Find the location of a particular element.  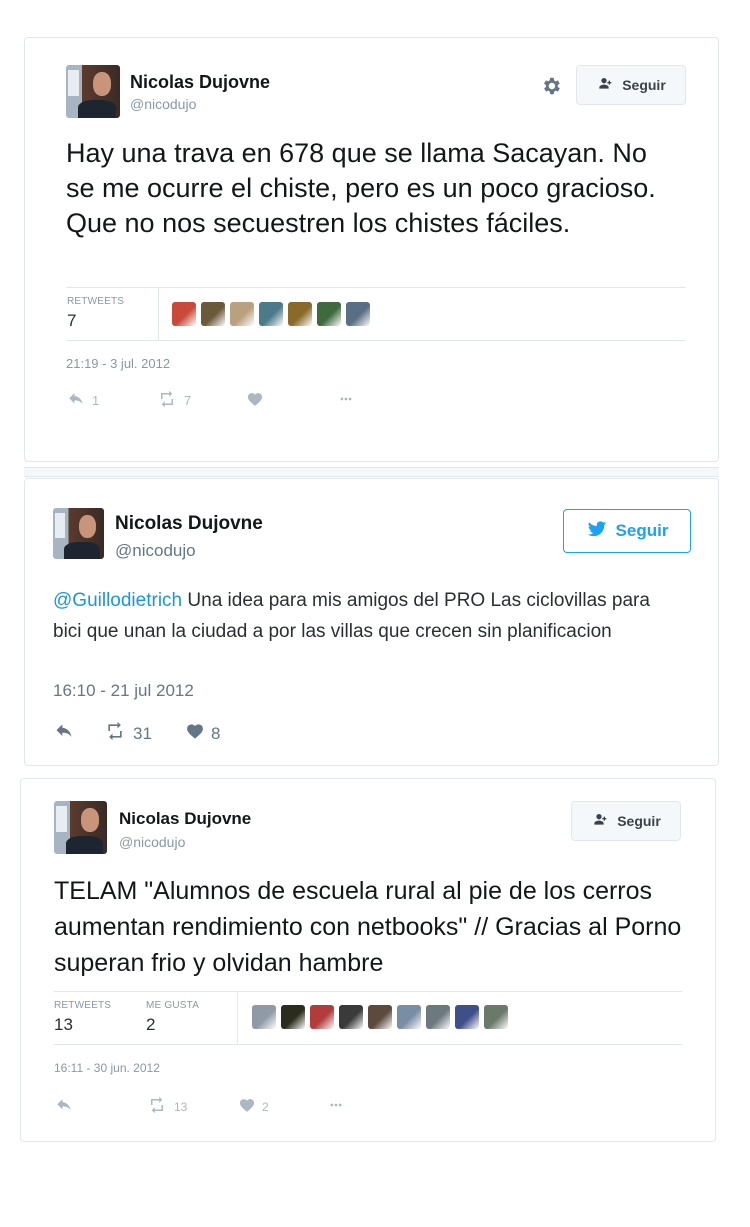

tweet-timestamp: 16:11 - 30 jun. 2012 is located at coordinates (107, 1068).